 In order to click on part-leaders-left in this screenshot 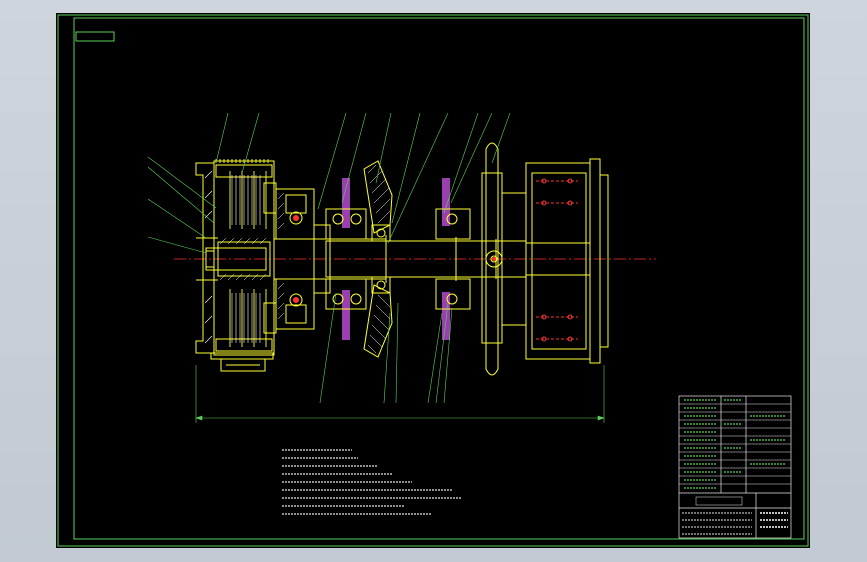, I will do `click(182, 205)`.